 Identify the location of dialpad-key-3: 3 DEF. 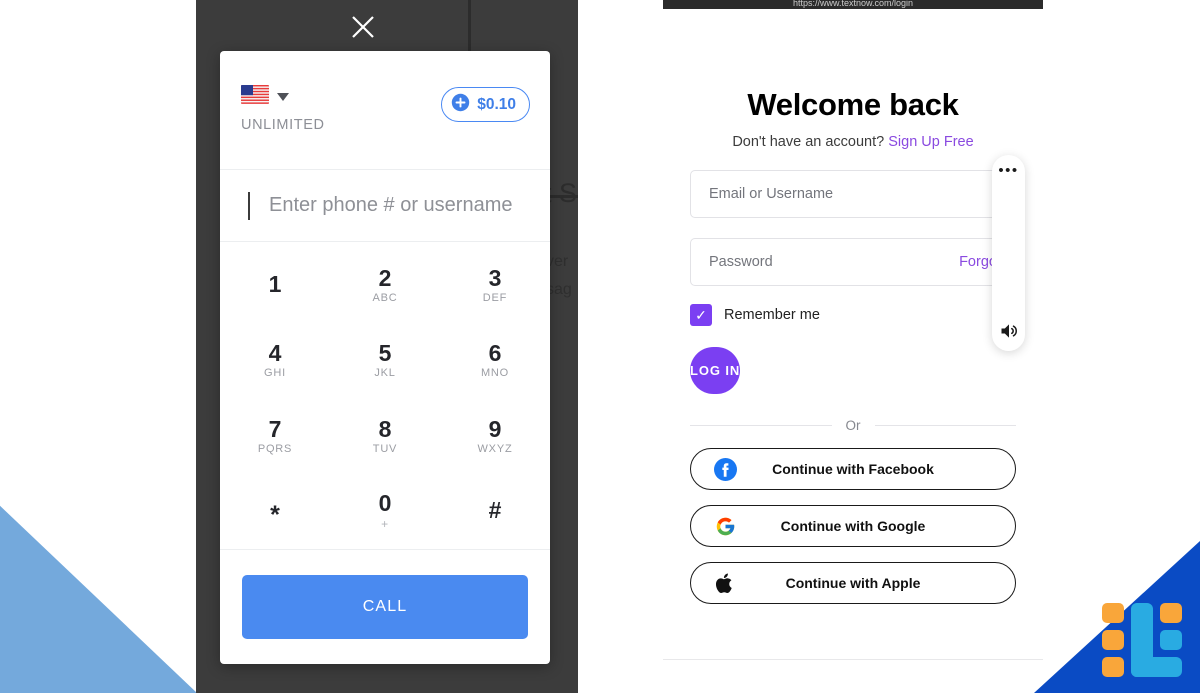
(495, 285).